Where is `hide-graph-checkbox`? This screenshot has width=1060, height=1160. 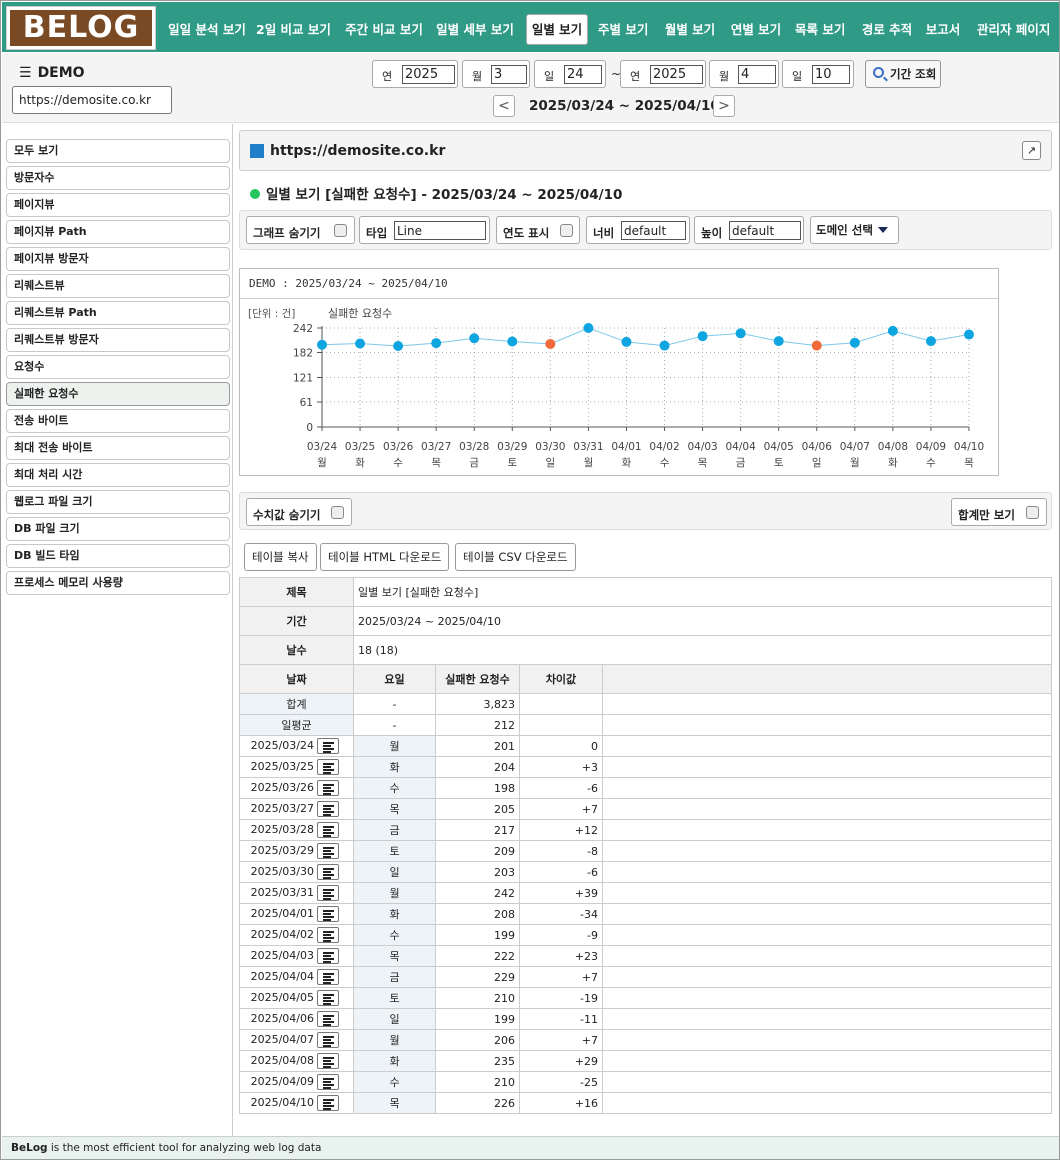 hide-graph-checkbox is located at coordinates (340, 230).